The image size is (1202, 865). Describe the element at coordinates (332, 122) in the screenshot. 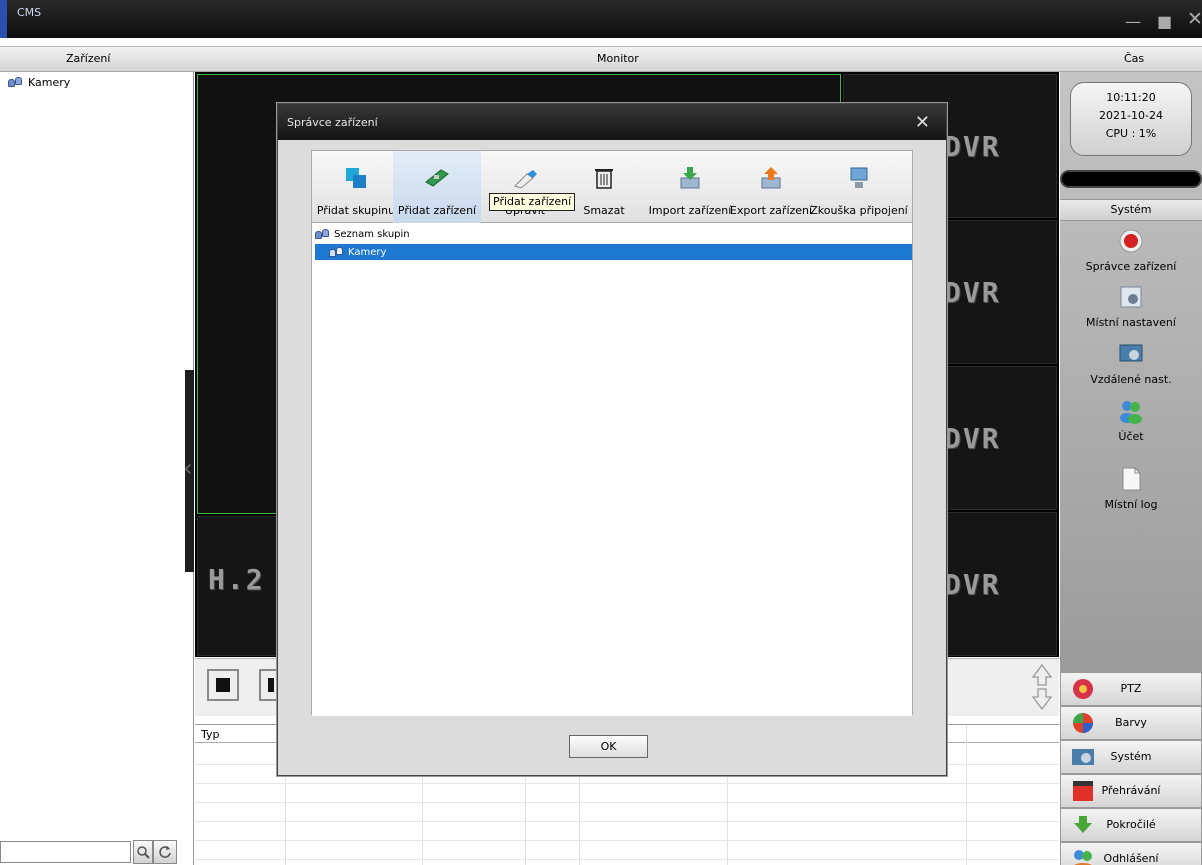

I see `dialog-title: Správce zařízení` at that location.